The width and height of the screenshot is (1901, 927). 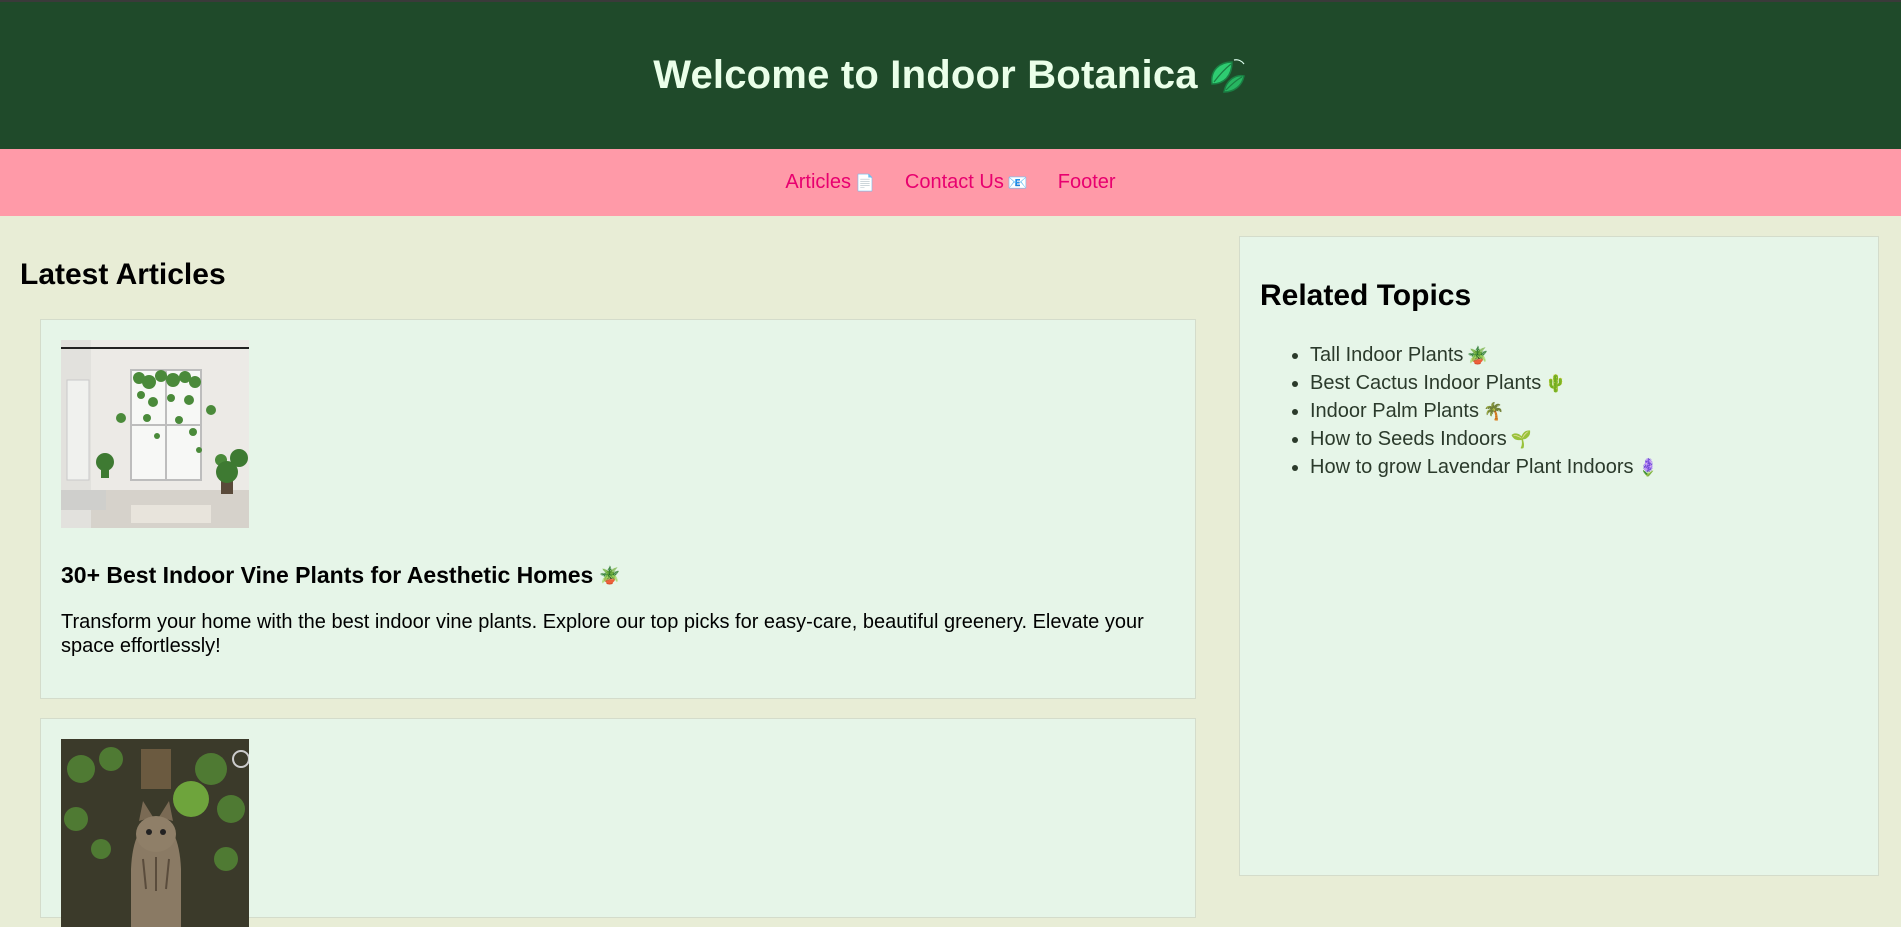 I want to click on topic-label: How to Seeds Indoors, so click(x=1408, y=439).